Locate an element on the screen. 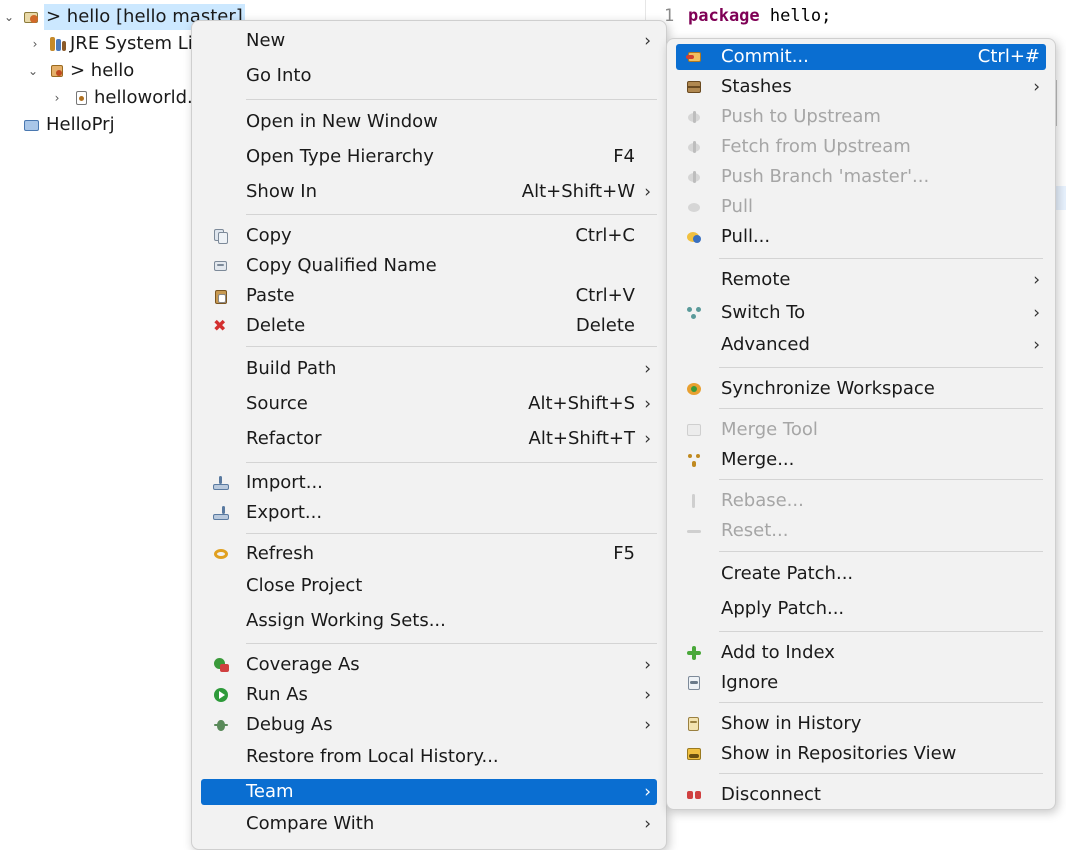 The height and width of the screenshot is (850, 1066). menu-item-run-as: Run As › is located at coordinates (429, 695).